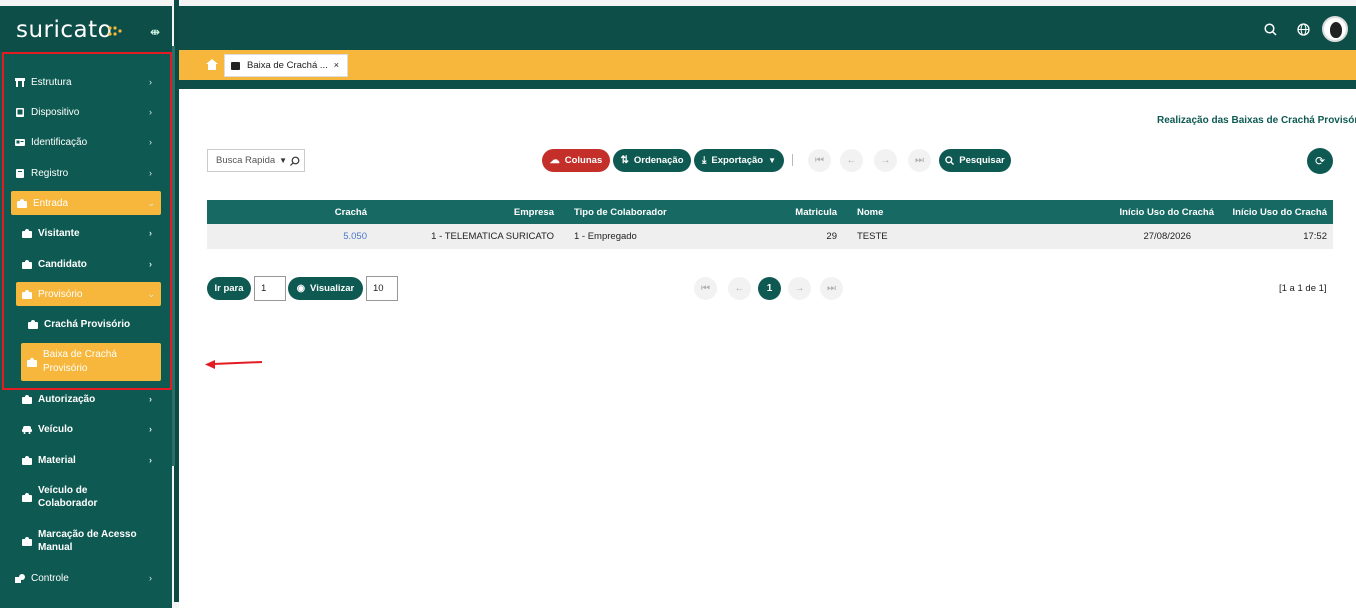 Image resolution: width=1356 pixels, height=608 pixels. Describe the element at coordinates (1315, 236) in the screenshot. I see `cell-inicio-hora: 17:52` at that location.